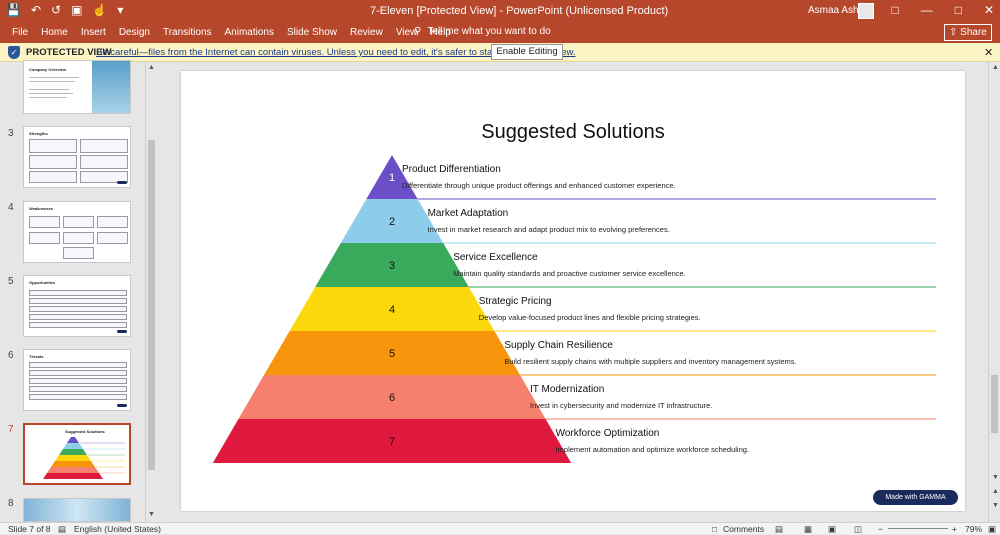  I want to click on share-label: Share, so click(973, 32).